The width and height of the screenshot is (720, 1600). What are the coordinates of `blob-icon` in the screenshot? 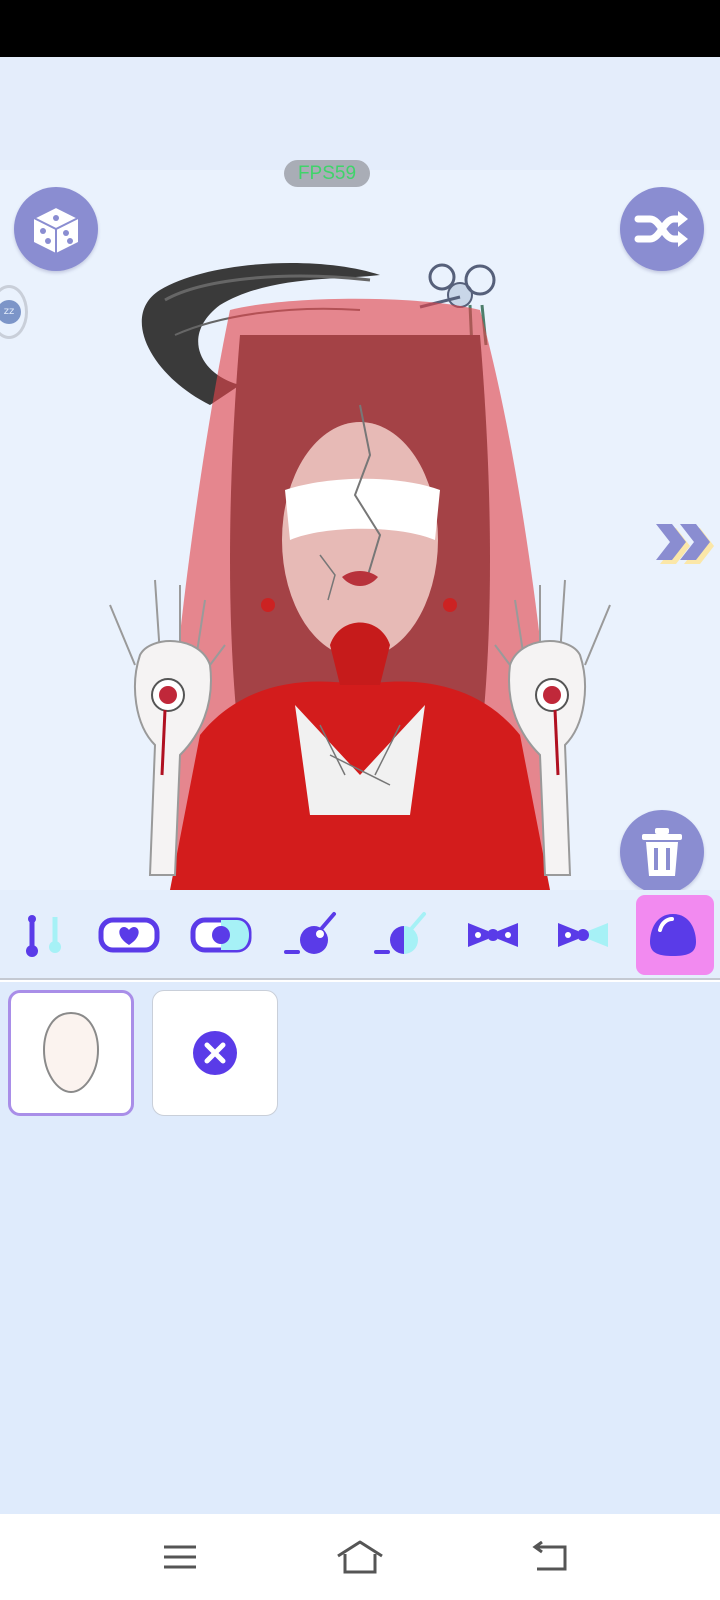 It's located at (673, 935).